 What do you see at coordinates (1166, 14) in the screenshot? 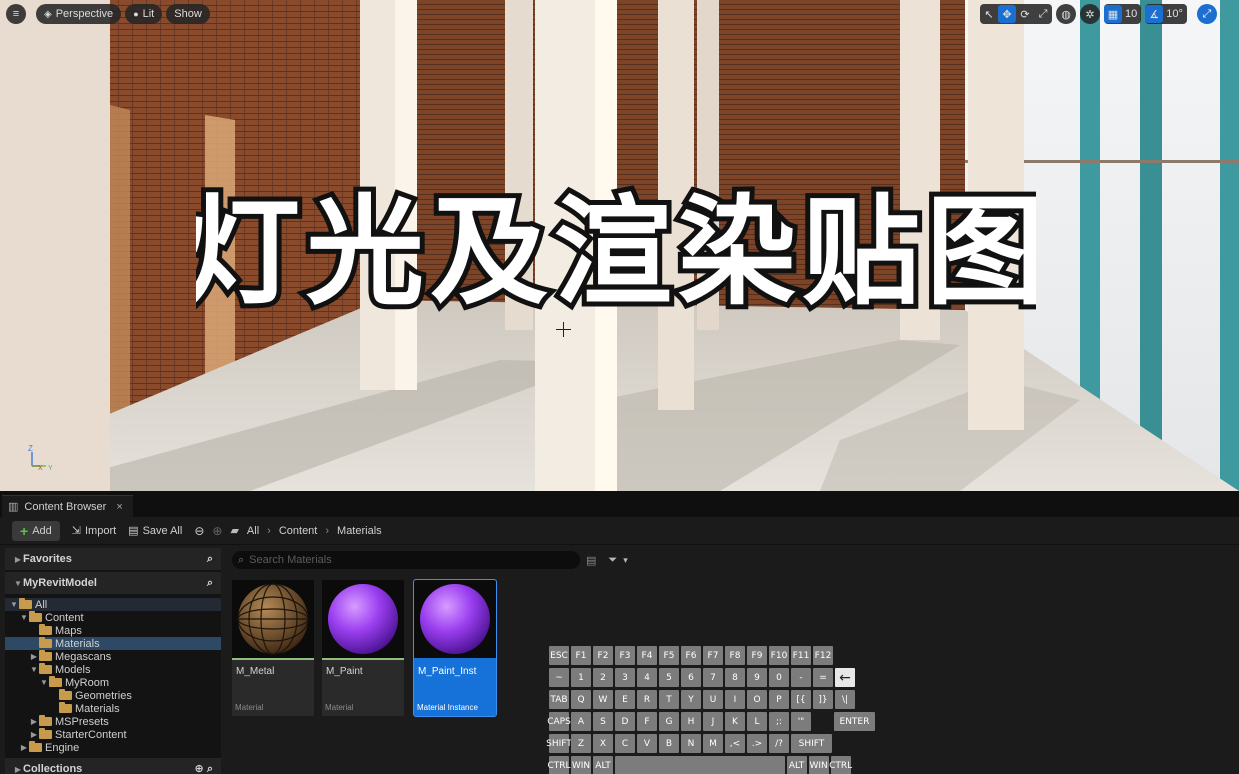
I see `angle-snap-group: ∡ 10°` at bounding box center [1166, 14].